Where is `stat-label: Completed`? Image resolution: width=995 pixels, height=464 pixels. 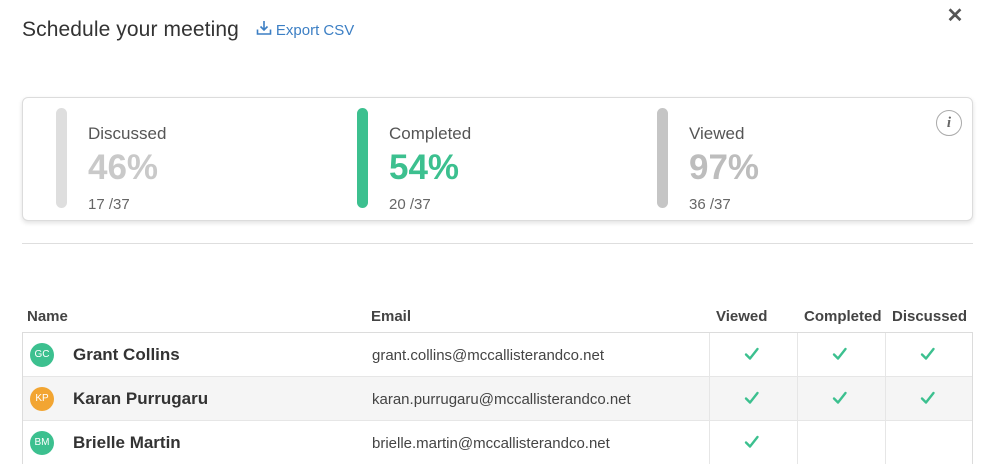
stat-label: Completed is located at coordinates (430, 133).